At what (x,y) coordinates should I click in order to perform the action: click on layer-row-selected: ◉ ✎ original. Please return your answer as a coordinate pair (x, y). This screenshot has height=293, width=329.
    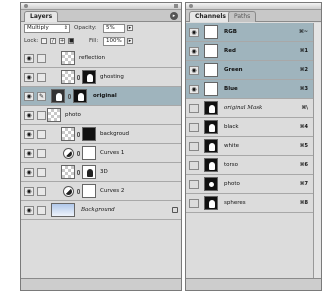
    Looking at the image, I should click on (101, 96).